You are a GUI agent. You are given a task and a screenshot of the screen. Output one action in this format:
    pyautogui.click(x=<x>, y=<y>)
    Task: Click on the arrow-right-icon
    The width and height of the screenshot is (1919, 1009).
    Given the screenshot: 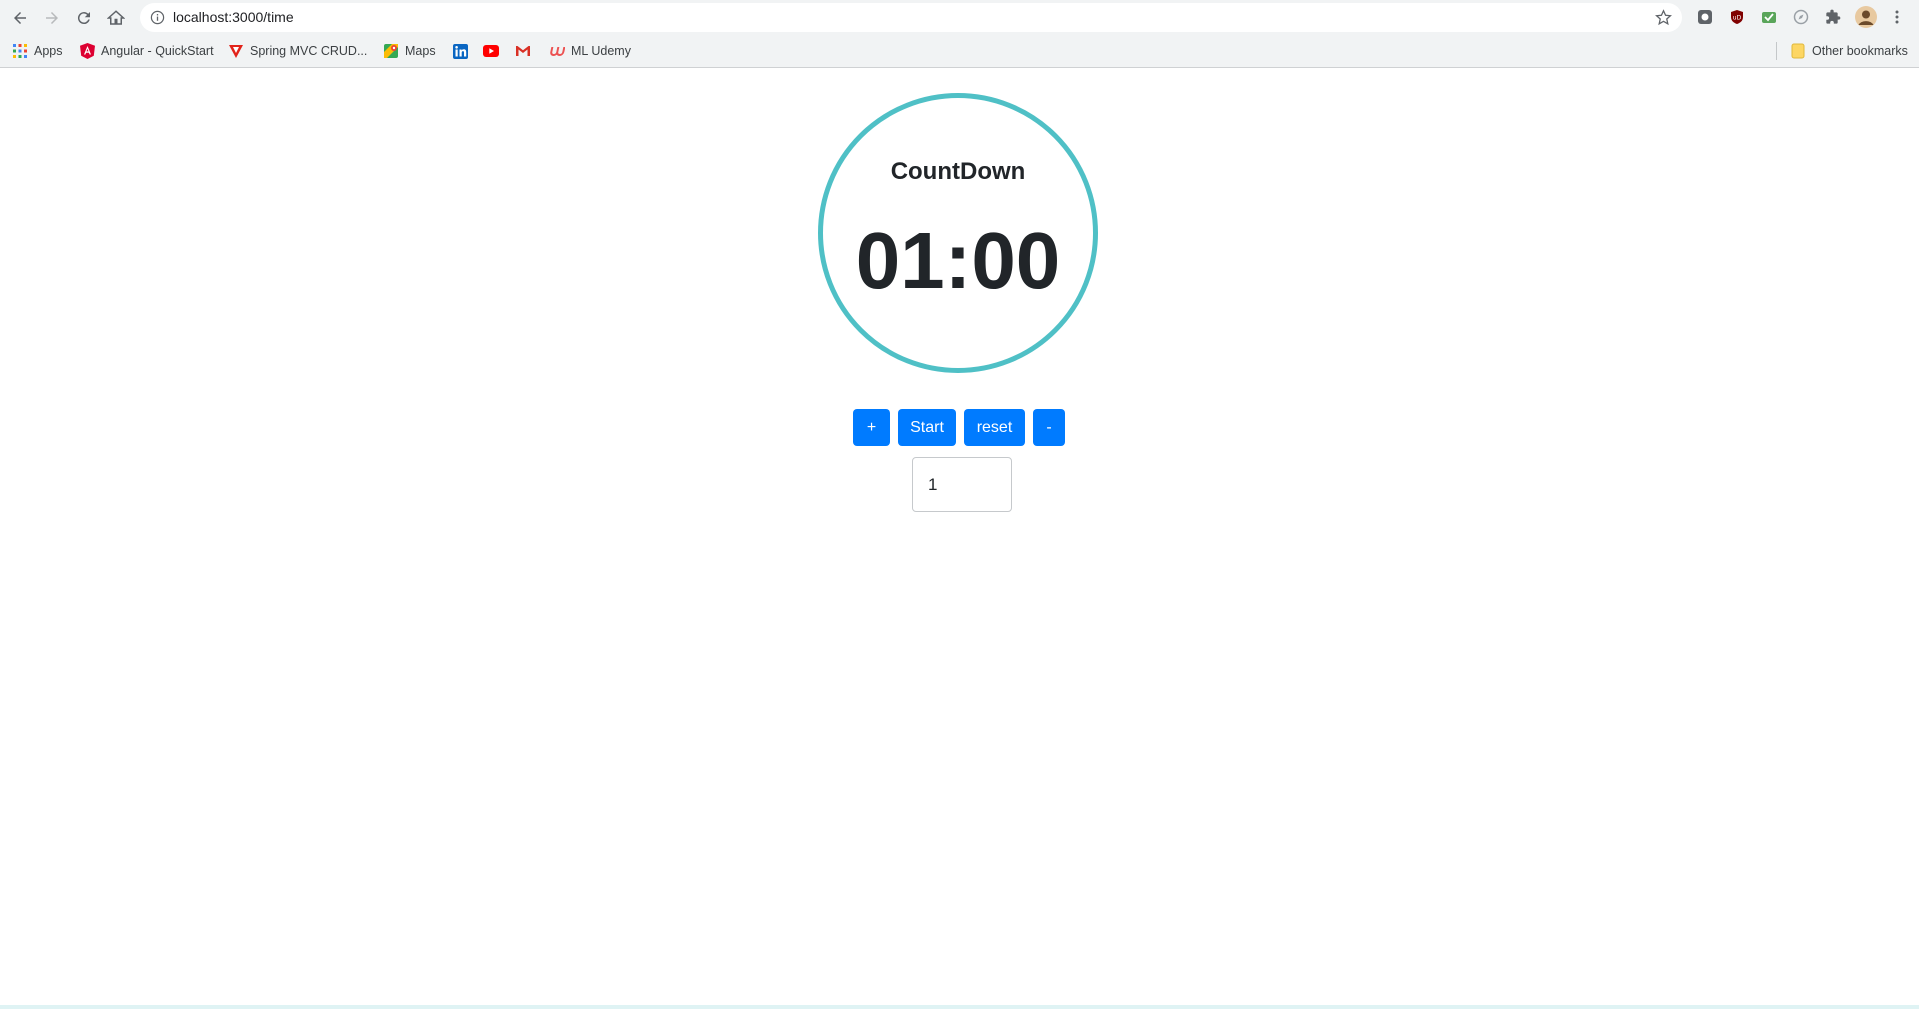 What is the action you would take?
    pyautogui.click(x=52, y=18)
    